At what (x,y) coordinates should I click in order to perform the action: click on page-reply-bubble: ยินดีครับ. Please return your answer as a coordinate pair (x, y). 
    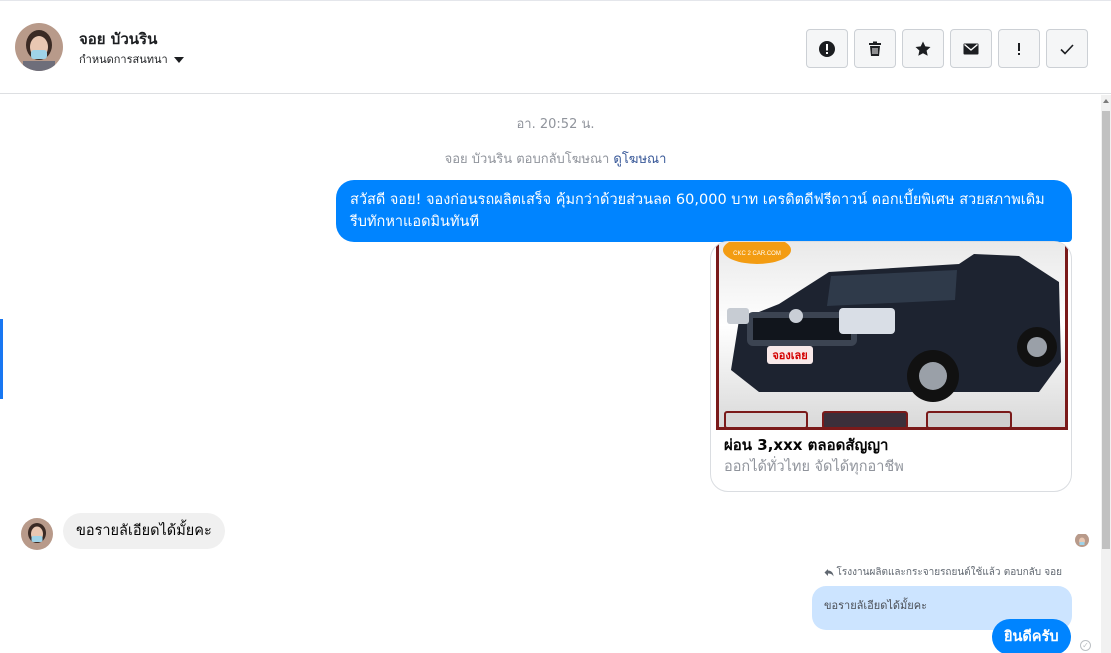
    Looking at the image, I should click on (1031, 636).